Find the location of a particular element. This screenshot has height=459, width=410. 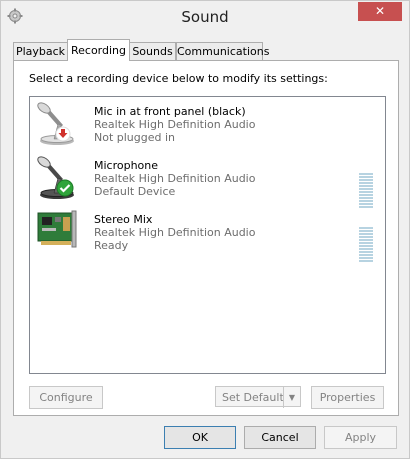

configure-button: Configure is located at coordinates (66, 397).